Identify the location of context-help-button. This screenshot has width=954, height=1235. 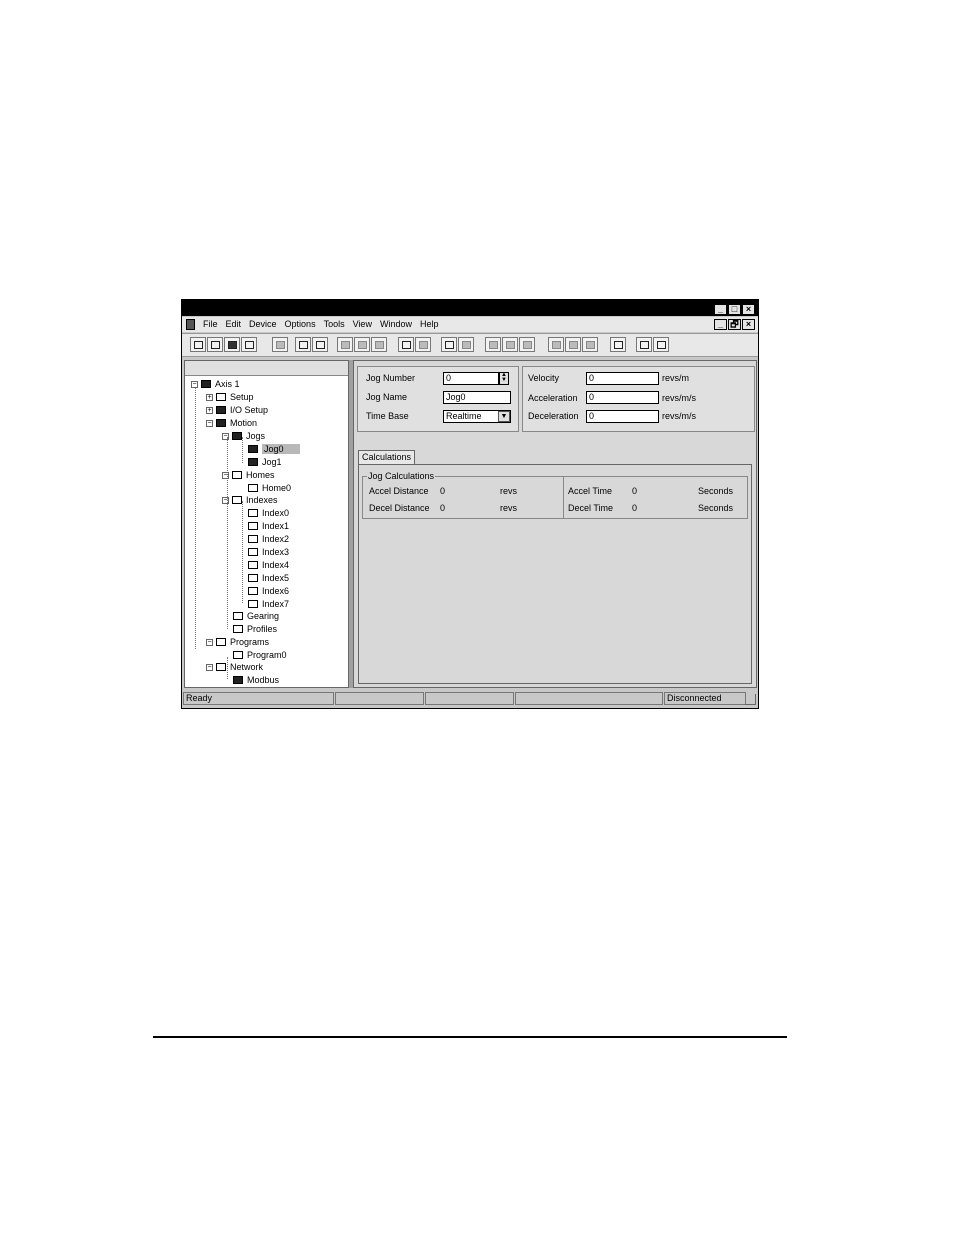
(661, 344).